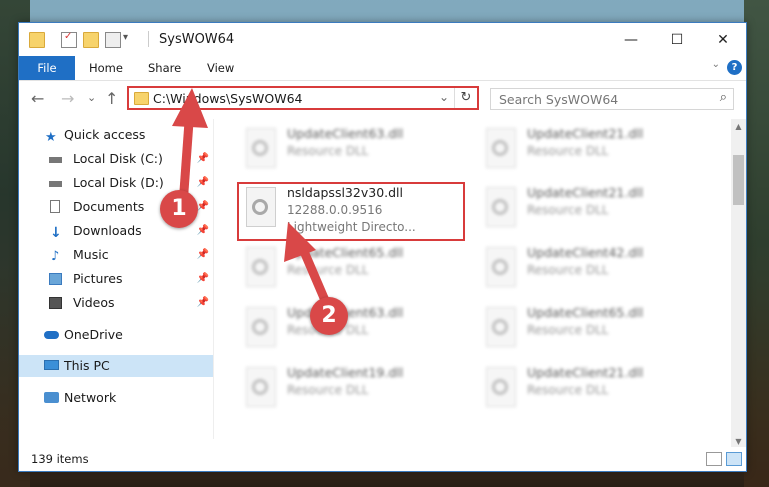 The image size is (769, 487). I want to click on arrow-1-head, so click(190, 108).